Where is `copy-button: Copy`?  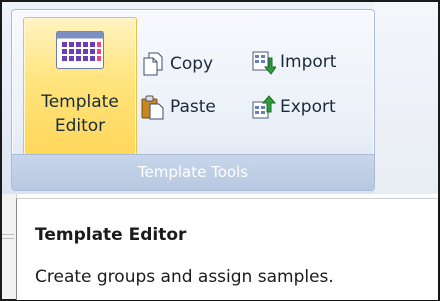 copy-button: Copy is located at coordinates (176, 64).